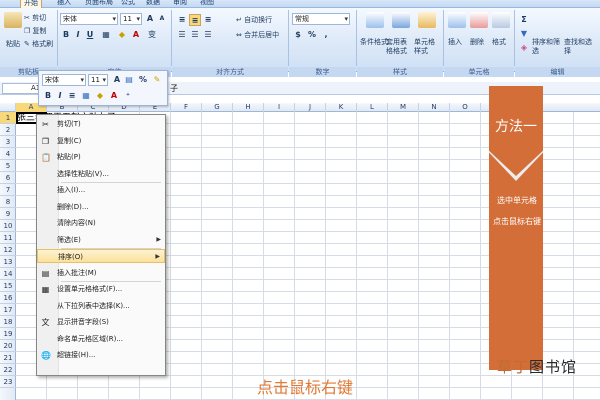  Describe the element at coordinates (117, 80) in the screenshot. I see `mini-grow-icon: A` at that location.